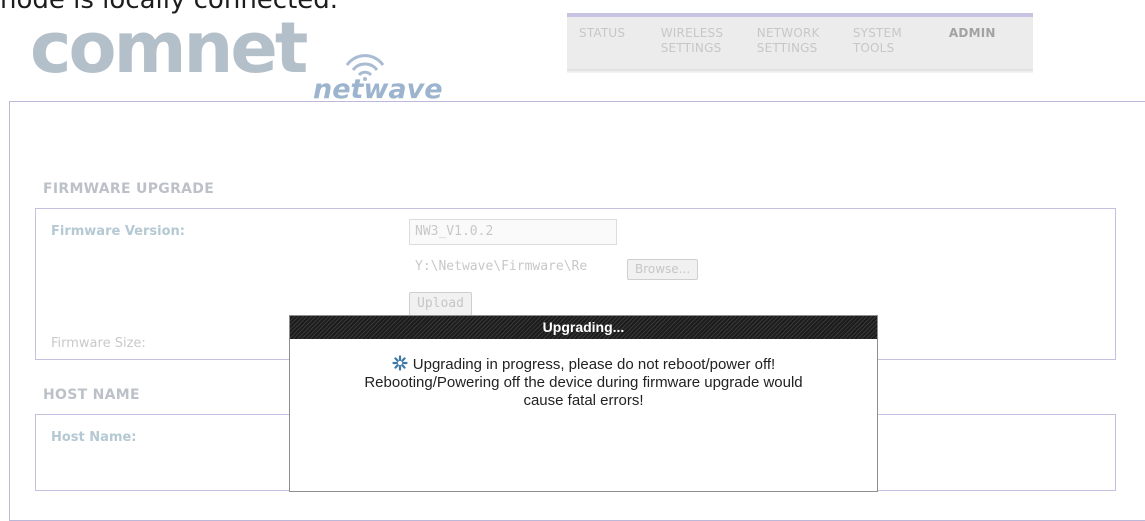 This screenshot has height=521, width=1145. I want to click on tab-admin: ADMIN, so click(985, 43).